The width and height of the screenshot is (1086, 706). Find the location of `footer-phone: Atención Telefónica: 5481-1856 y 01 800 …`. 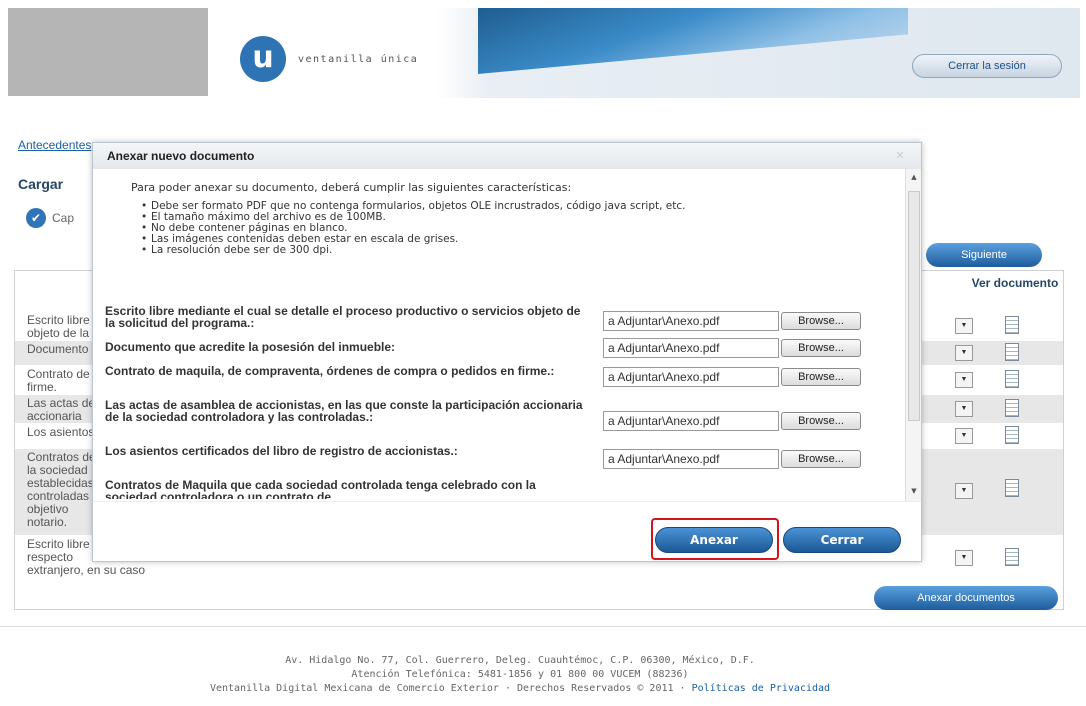

footer-phone: Atención Telefónica: 5481-1856 y 01 800 … is located at coordinates (520, 674).